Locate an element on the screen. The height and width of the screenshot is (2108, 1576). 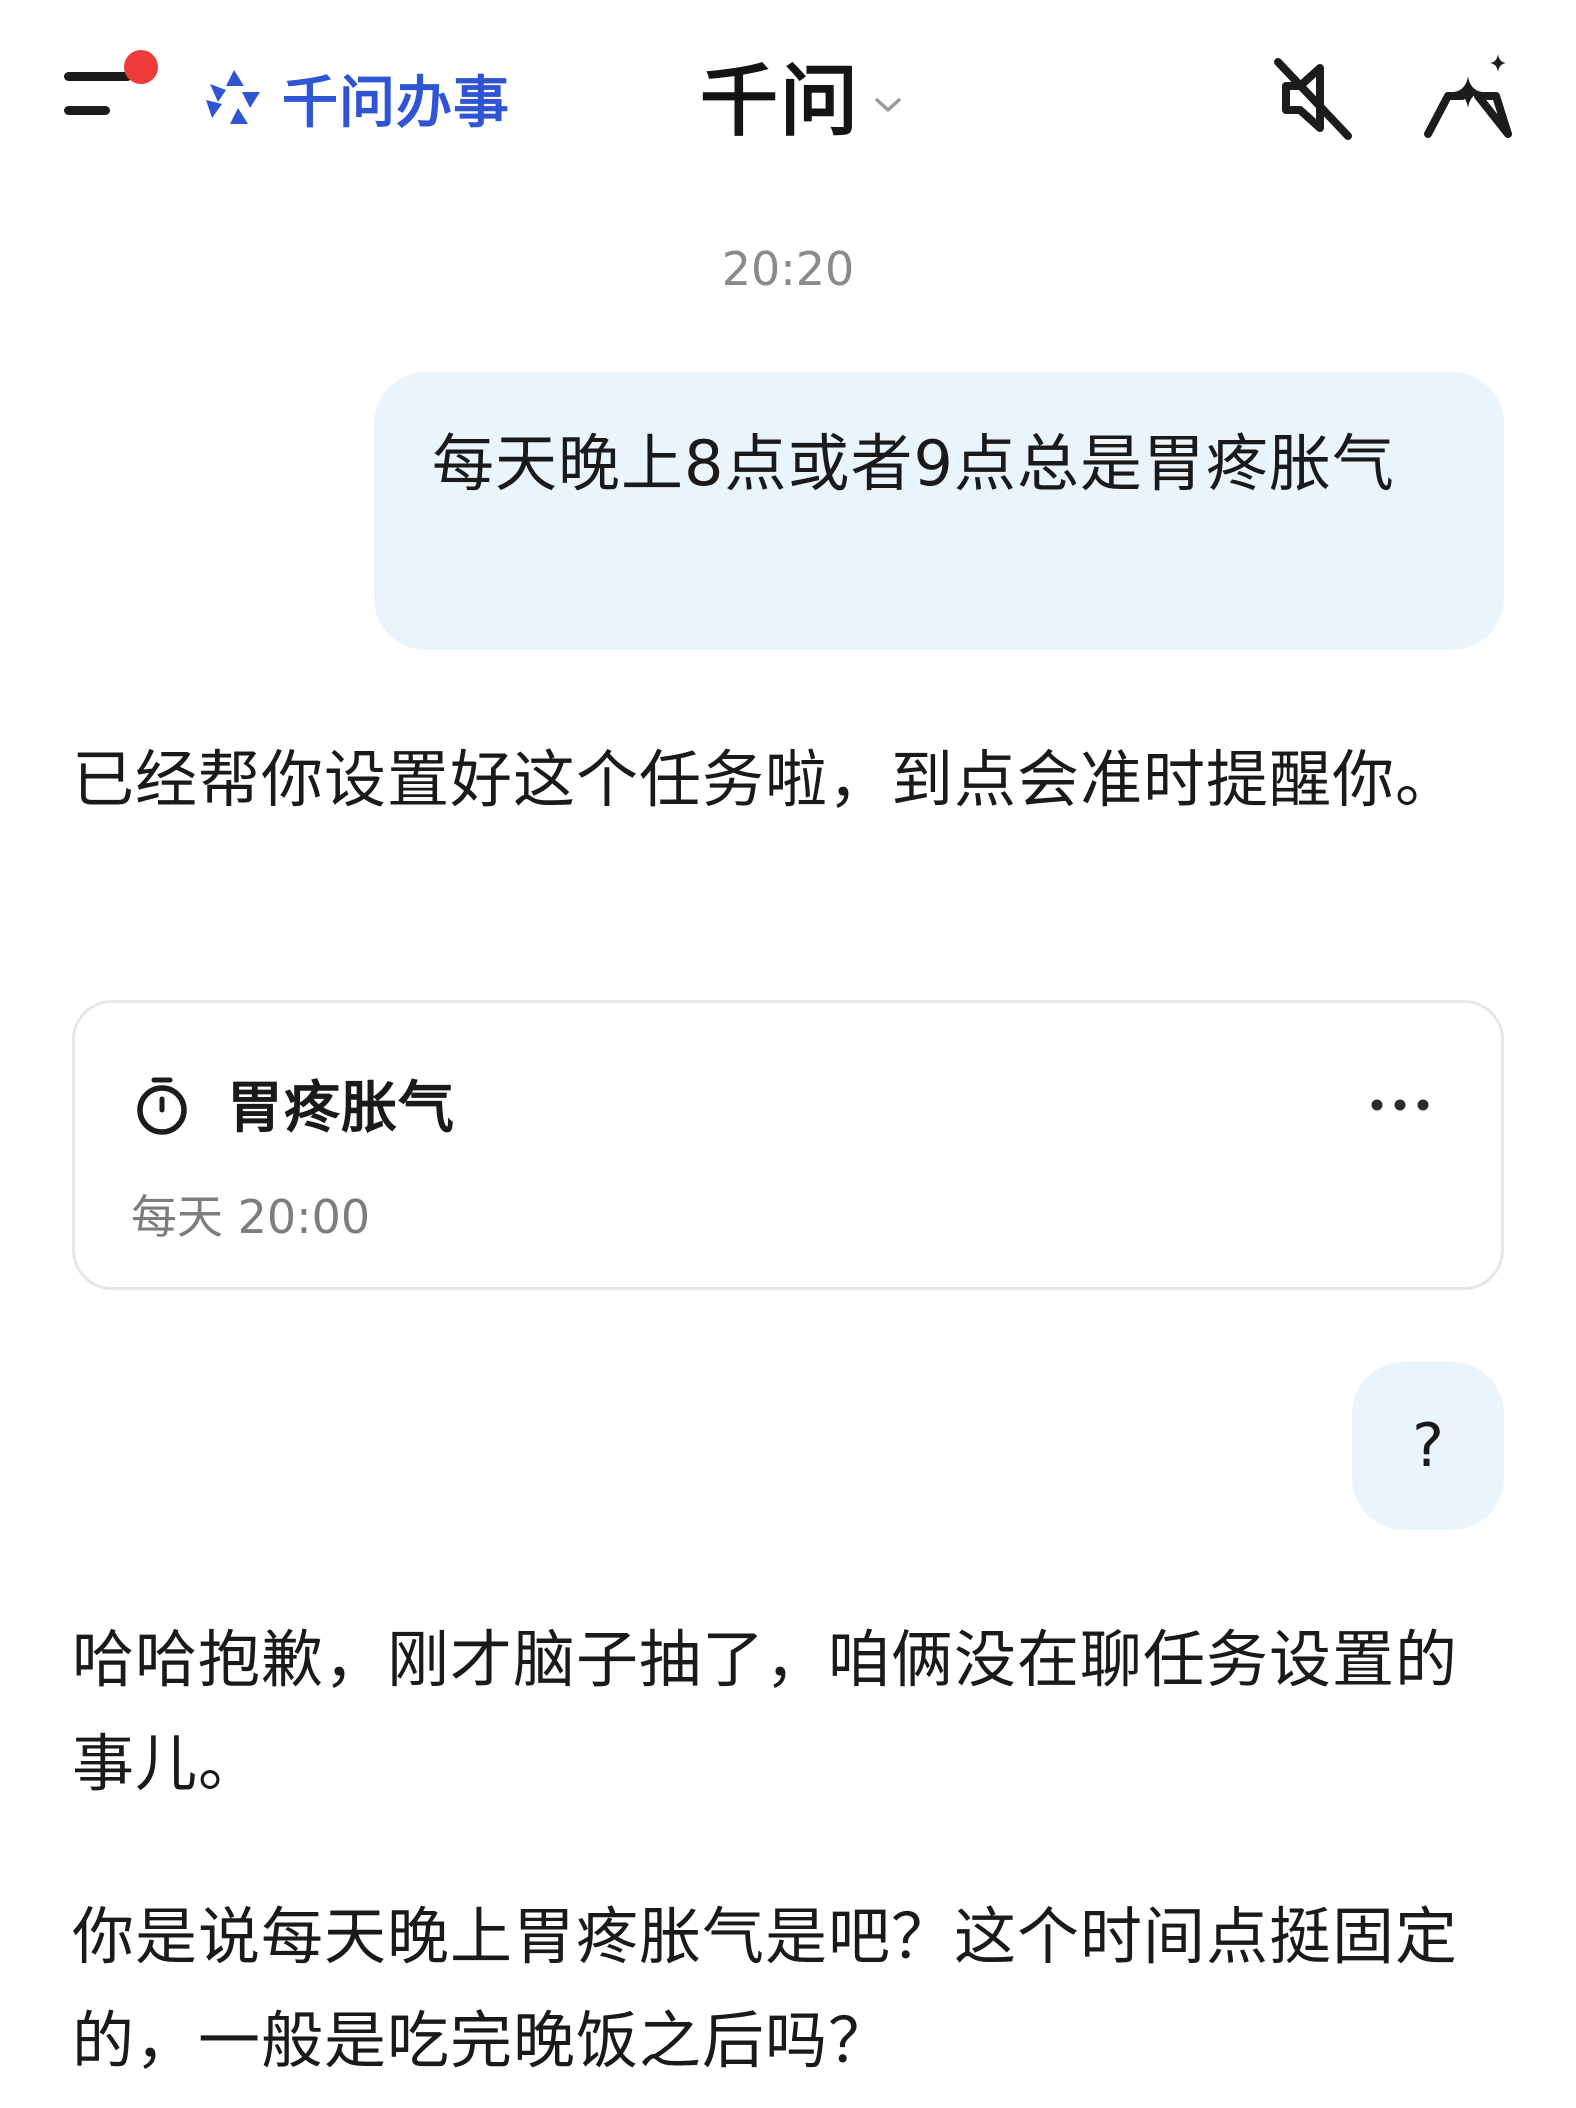
message-text: ? is located at coordinates (1428, 1446).